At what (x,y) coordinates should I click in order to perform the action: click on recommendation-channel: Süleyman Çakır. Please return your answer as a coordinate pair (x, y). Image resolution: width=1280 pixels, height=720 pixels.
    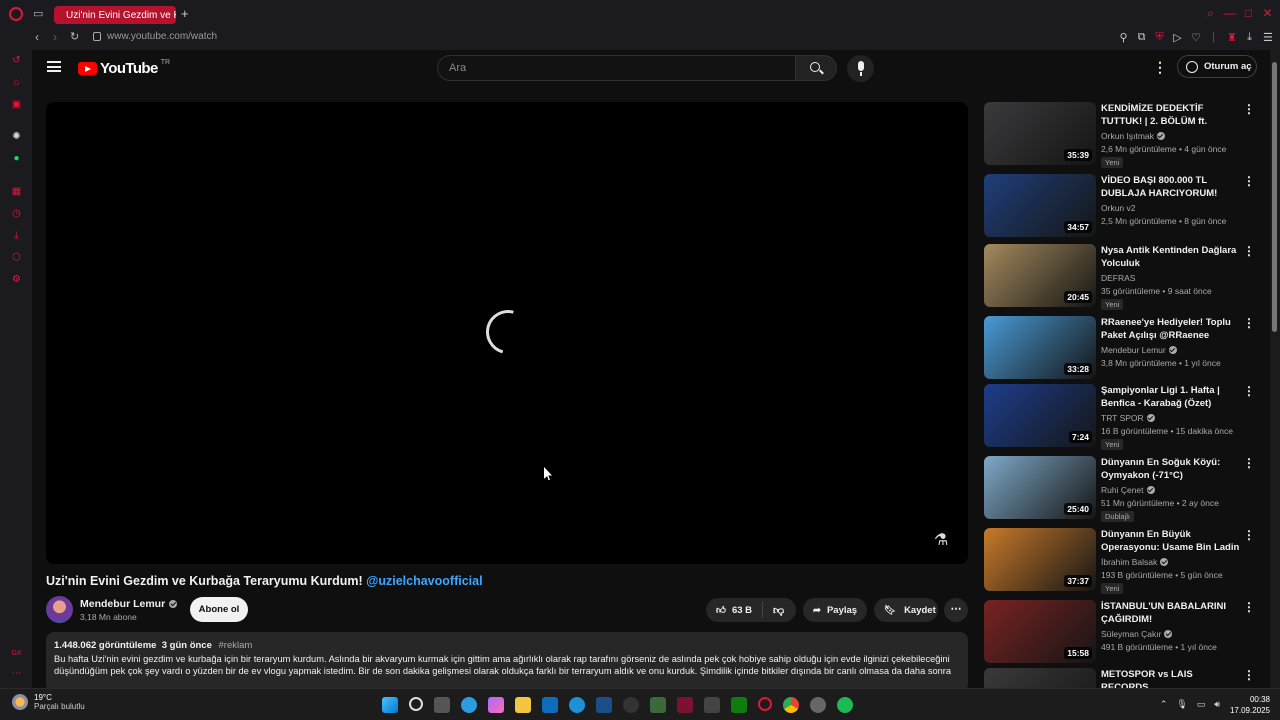
    Looking at the image, I should click on (1137, 634).